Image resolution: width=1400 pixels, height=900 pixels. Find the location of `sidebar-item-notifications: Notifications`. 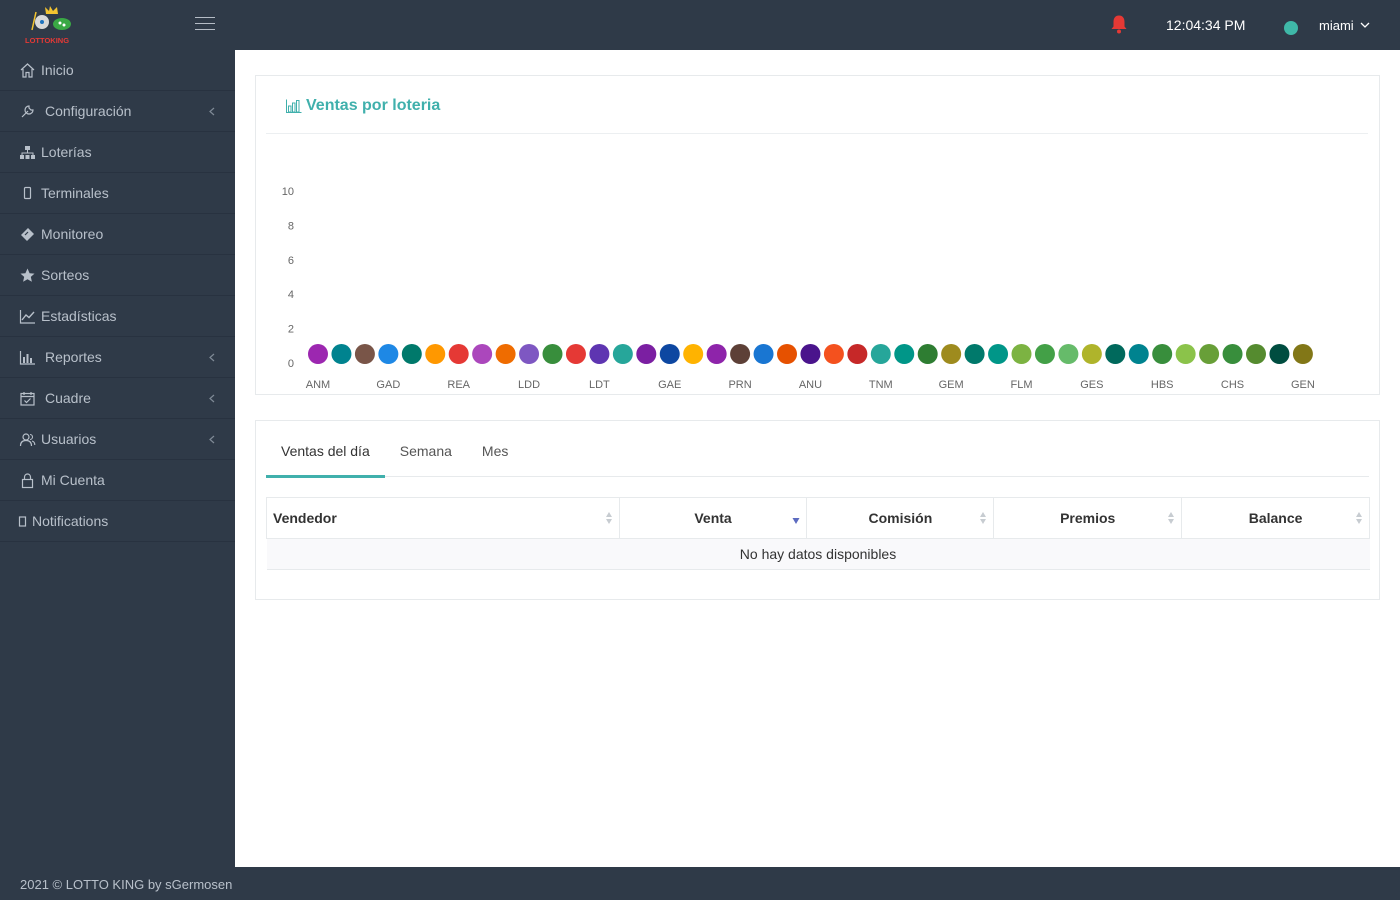

sidebar-item-notifications: Notifications is located at coordinates (117, 521).